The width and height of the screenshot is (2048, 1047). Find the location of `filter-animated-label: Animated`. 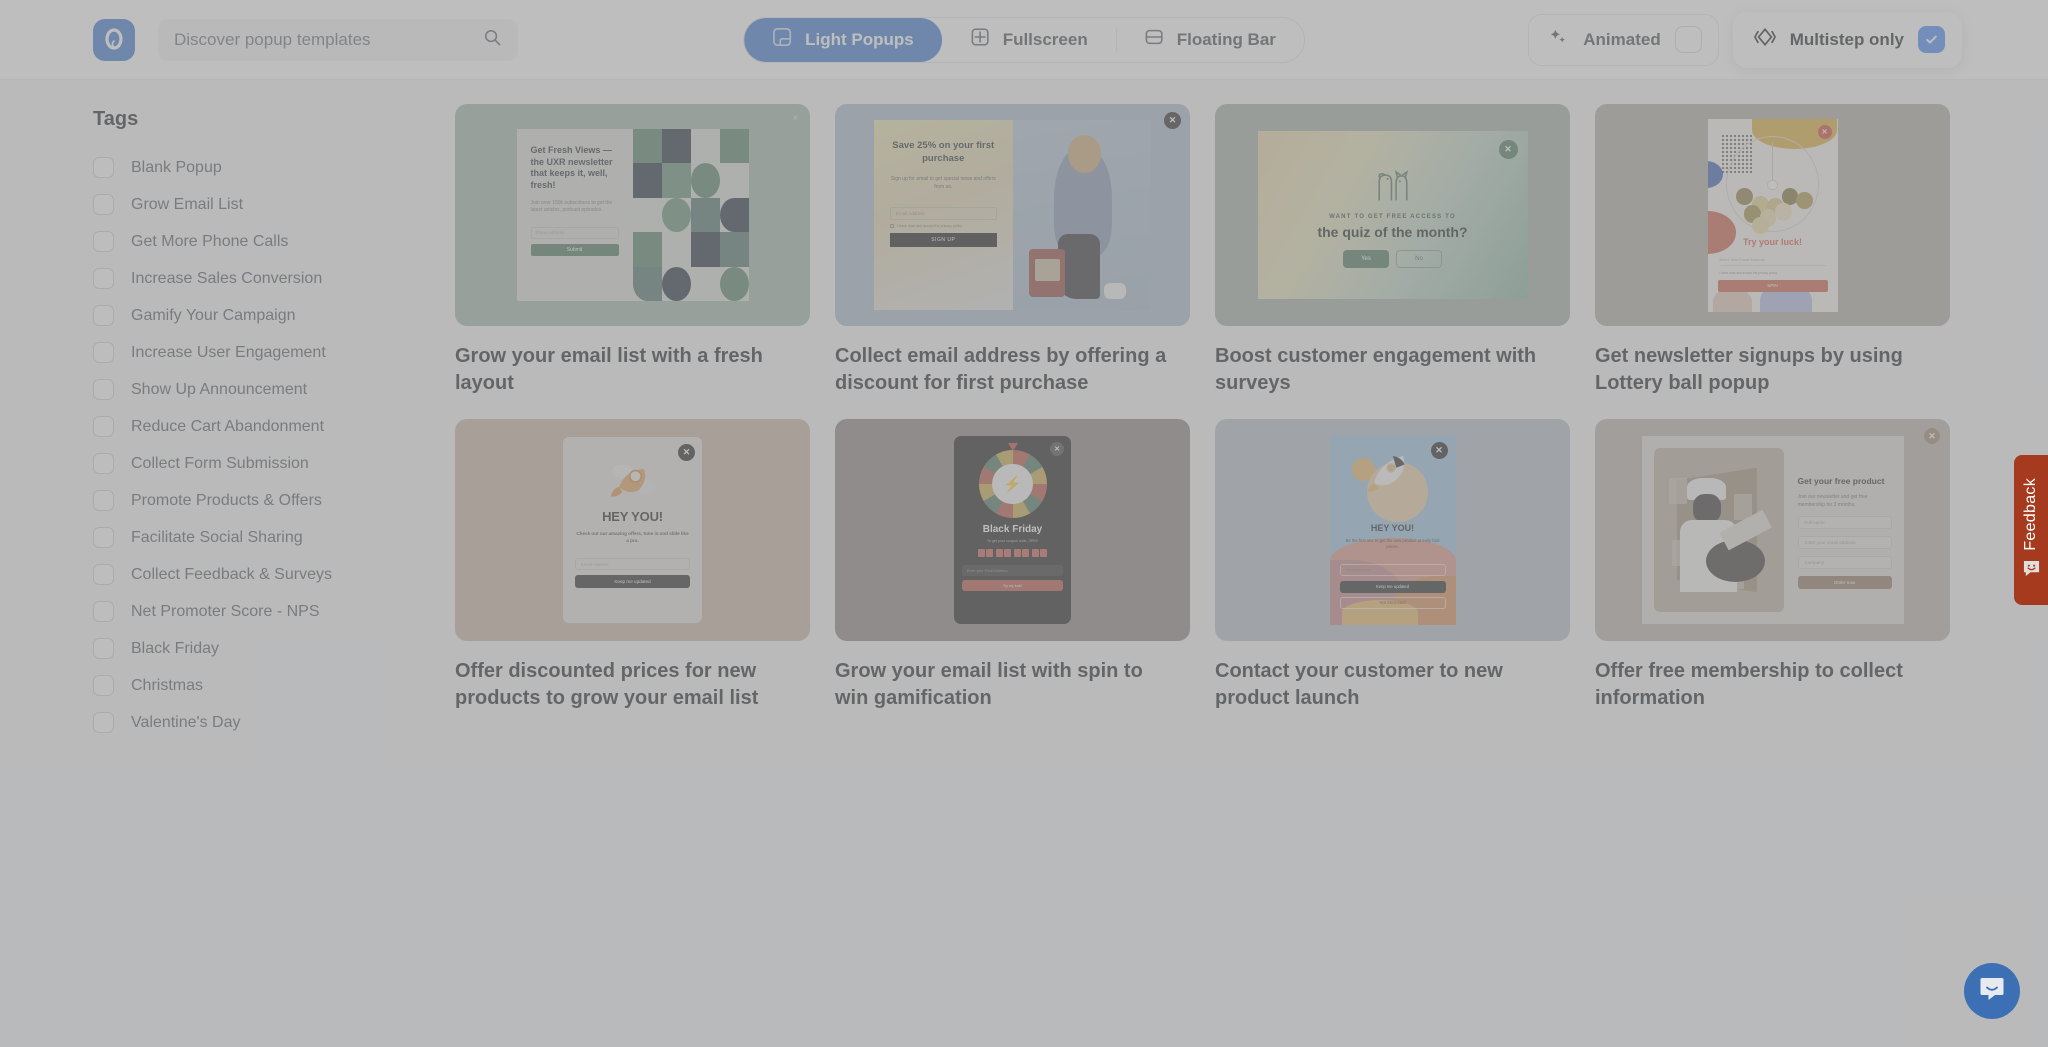

filter-animated-label: Animated is located at coordinates (1622, 39).